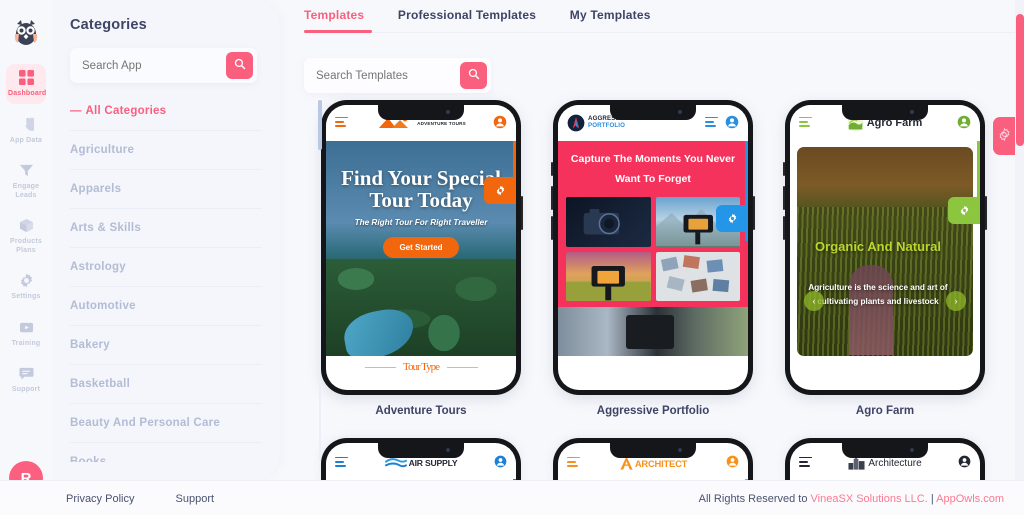 The width and height of the screenshot is (1024, 515). I want to click on category-item: Beauty And Personal Care, so click(166, 423).